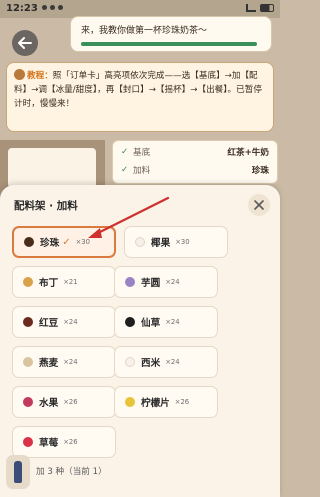 This screenshot has height=497, width=320. What do you see at coordinates (142, 153) in the screenshot?
I see `order-row-label: 基底` at bounding box center [142, 153].